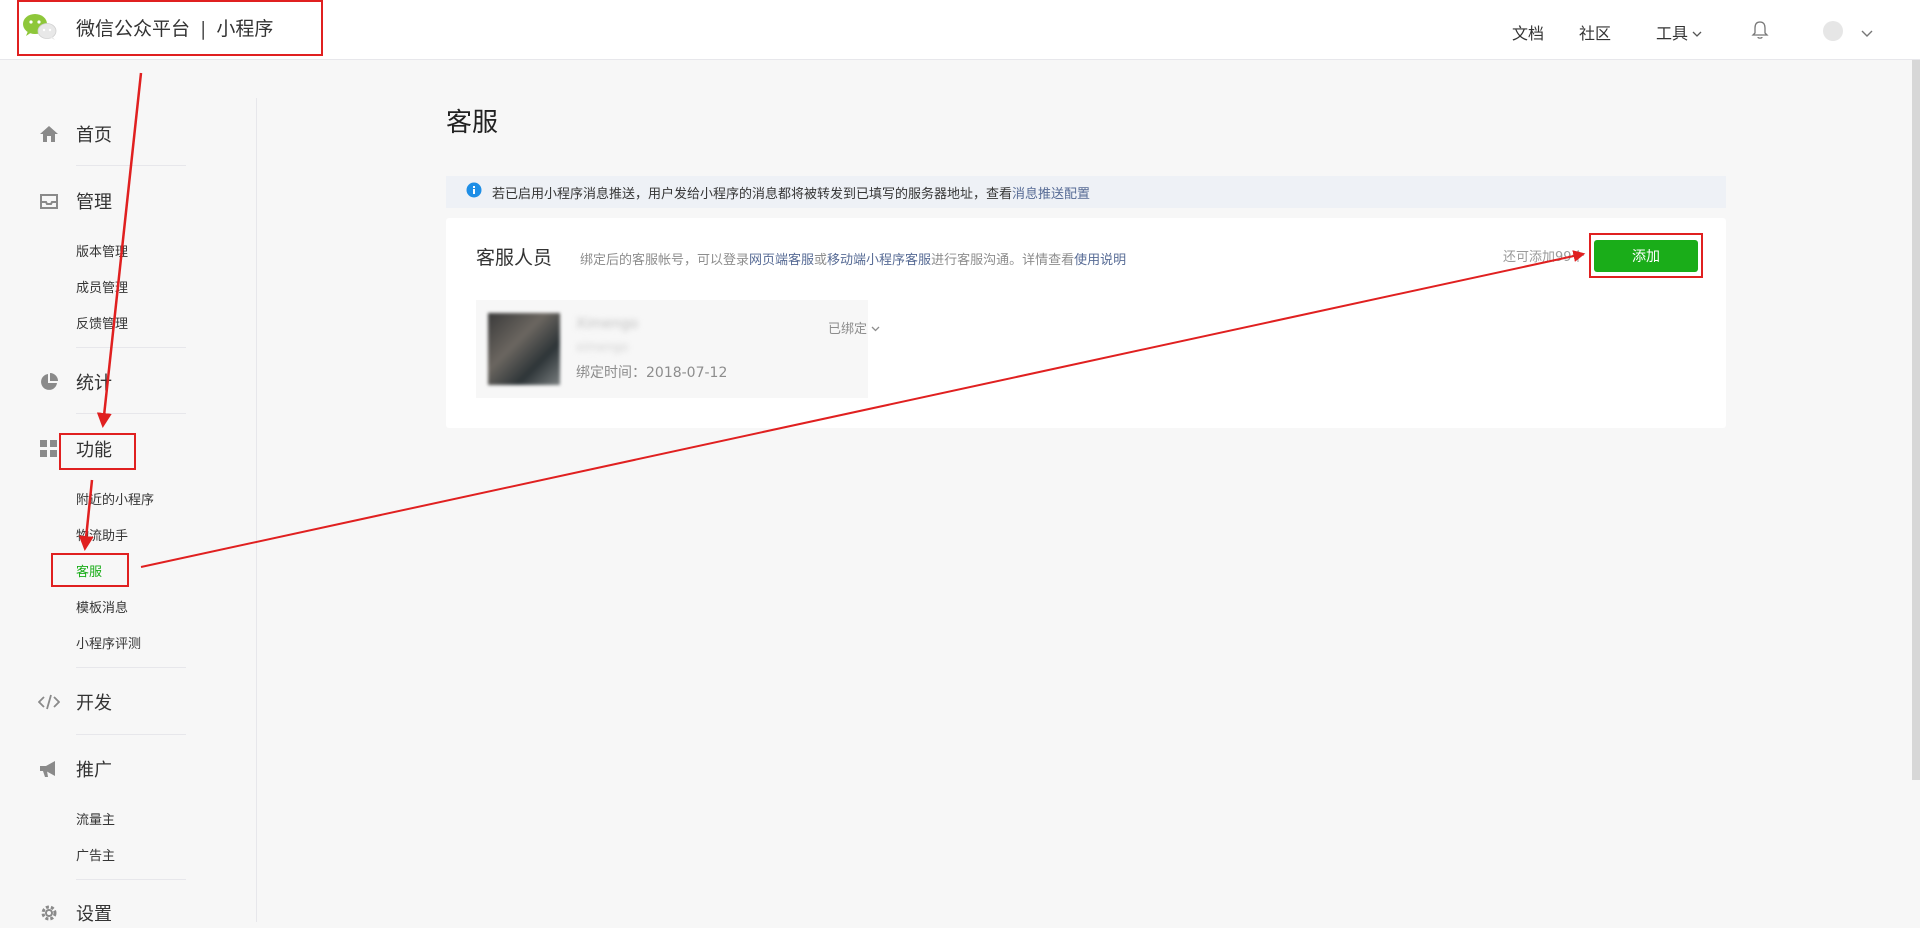  What do you see at coordinates (1760, 32) in the screenshot?
I see `bell-icon` at bounding box center [1760, 32].